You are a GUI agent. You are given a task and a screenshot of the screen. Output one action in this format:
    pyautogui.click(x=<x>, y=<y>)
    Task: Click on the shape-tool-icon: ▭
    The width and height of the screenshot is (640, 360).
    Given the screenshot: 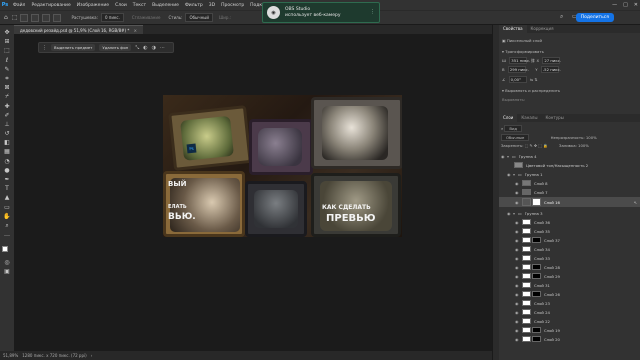 What is the action you would take?
    pyautogui.click(x=7, y=207)
    